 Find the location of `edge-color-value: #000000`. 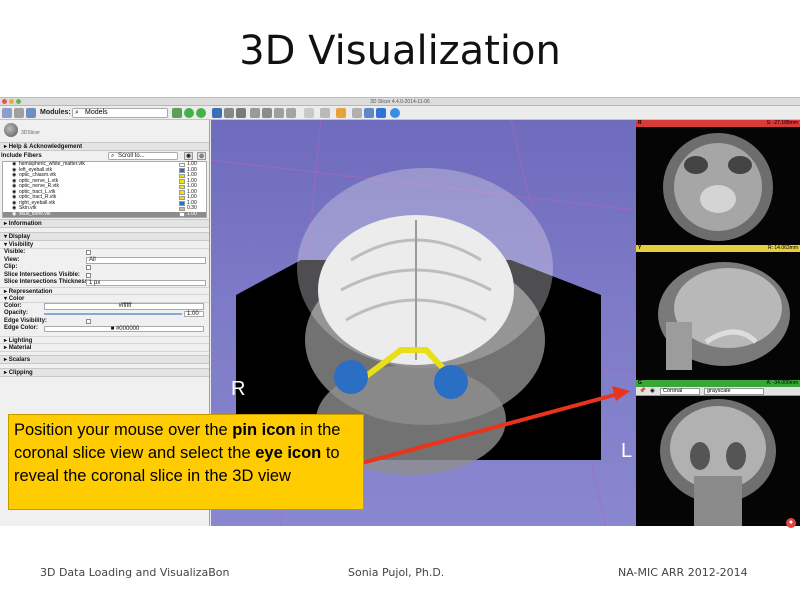

edge-color-value: #000000 is located at coordinates (127, 328).